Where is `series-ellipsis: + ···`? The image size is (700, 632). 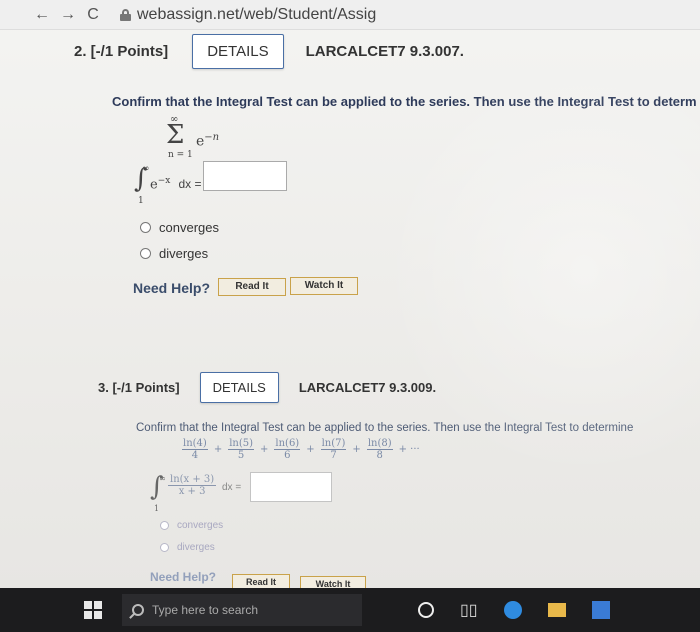
series-ellipsis: + ··· is located at coordinates (409, 449).